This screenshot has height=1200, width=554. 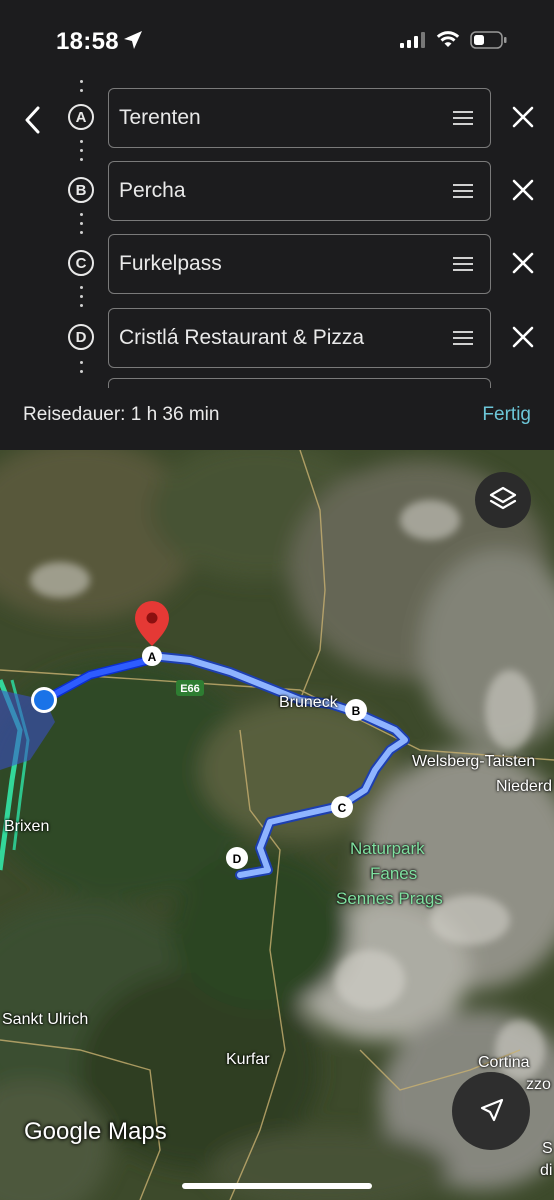 What do you see at coordinates (248, 1059) in the screenshot?
I see `place-label-kurfar: Kurfar` at bounding box center [248, 1059].